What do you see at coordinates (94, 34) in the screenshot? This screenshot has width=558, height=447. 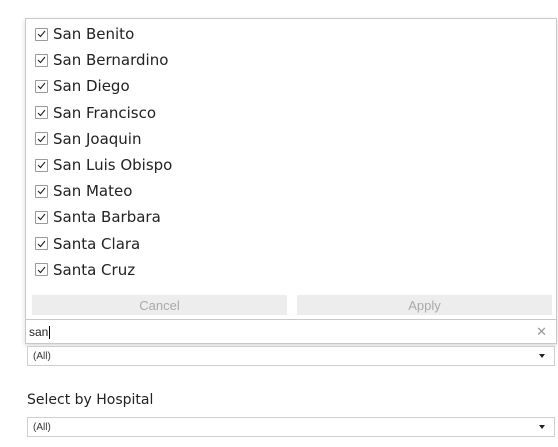 I see `list-item-label: San Benito` at bounding box center [94, 34].